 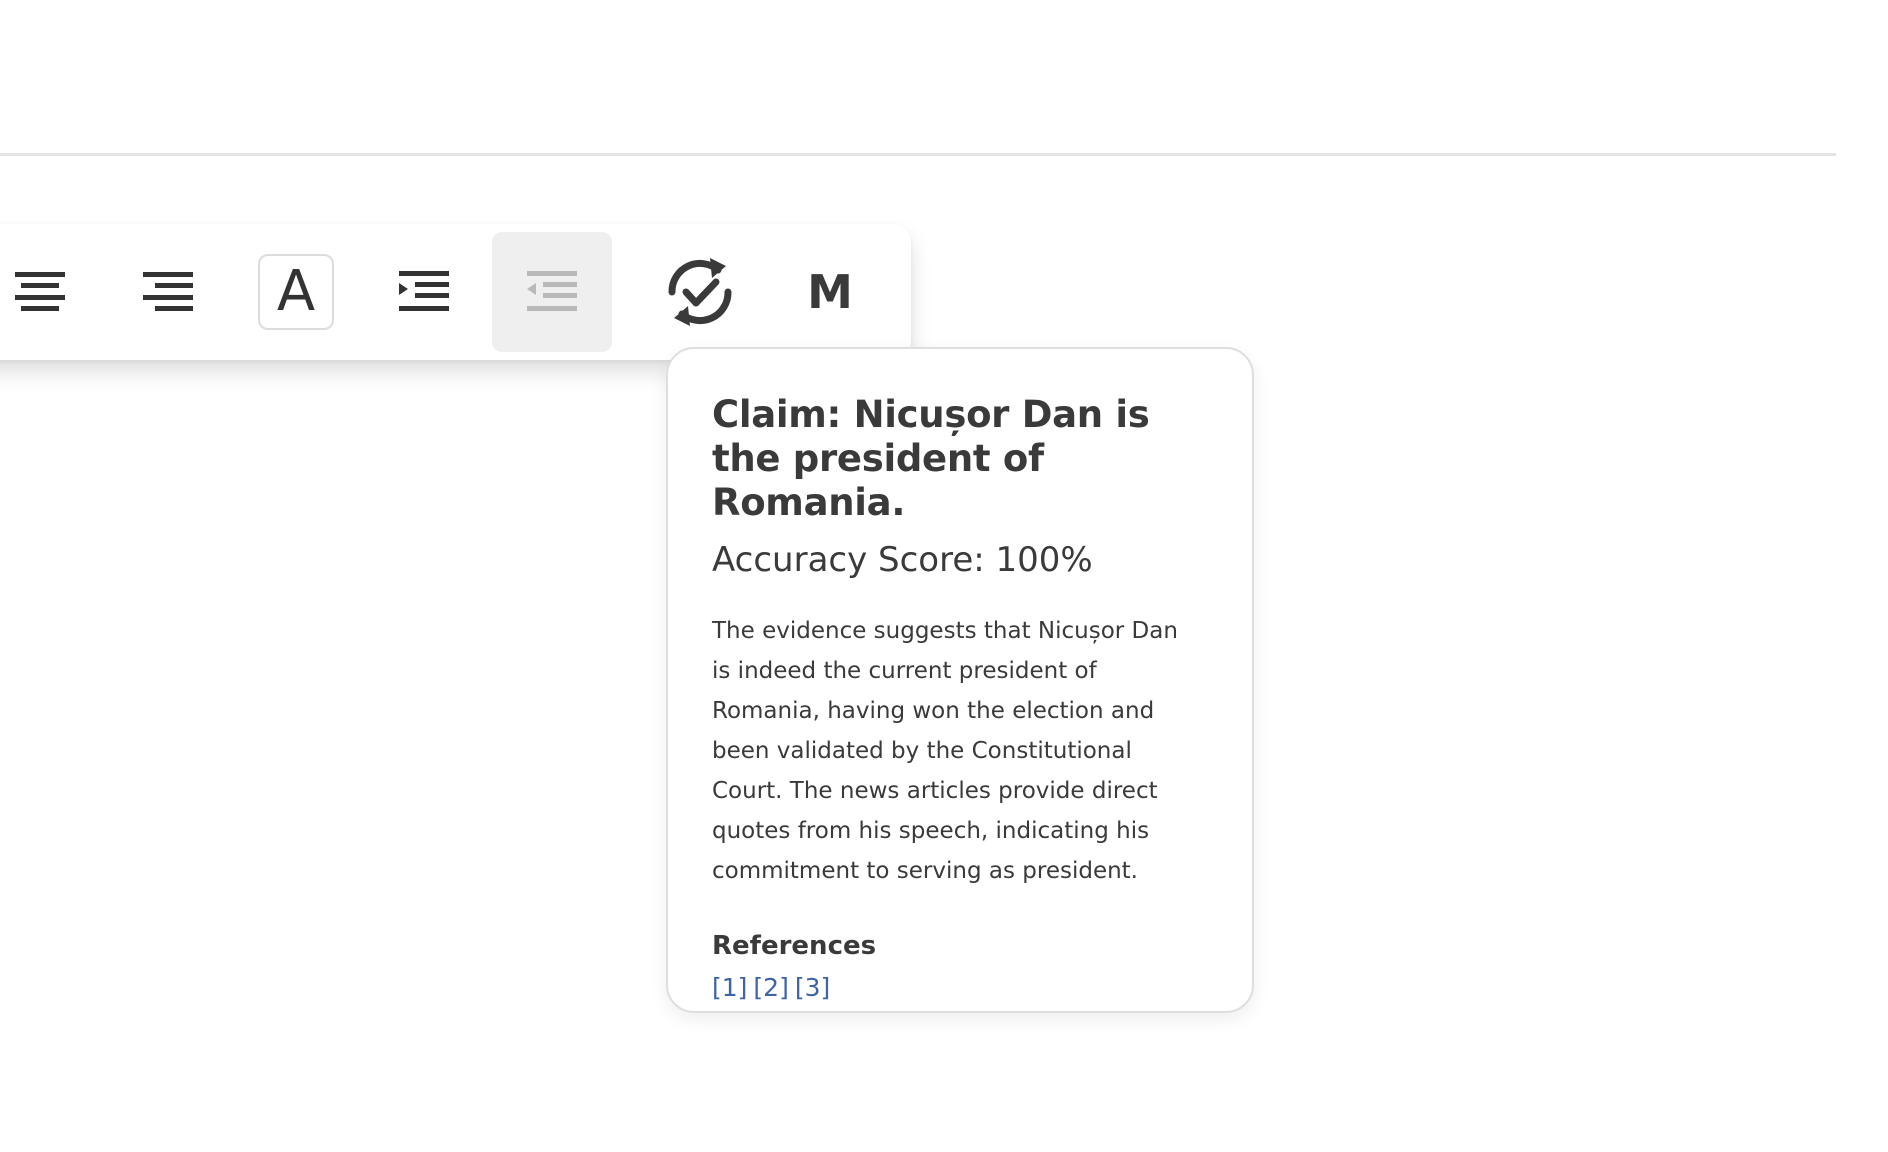 I want to click on align-center-icon, so click(x=40, y=291).